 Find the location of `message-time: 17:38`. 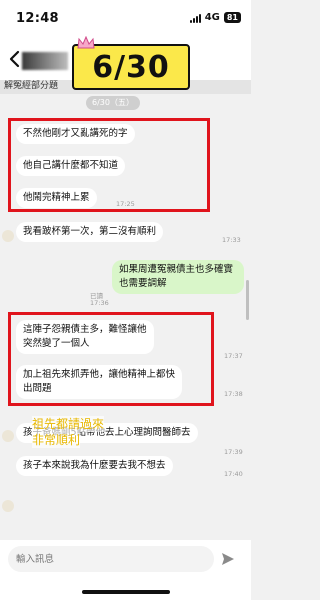

message-time: 17:38 is located at coordinates (233, 394).